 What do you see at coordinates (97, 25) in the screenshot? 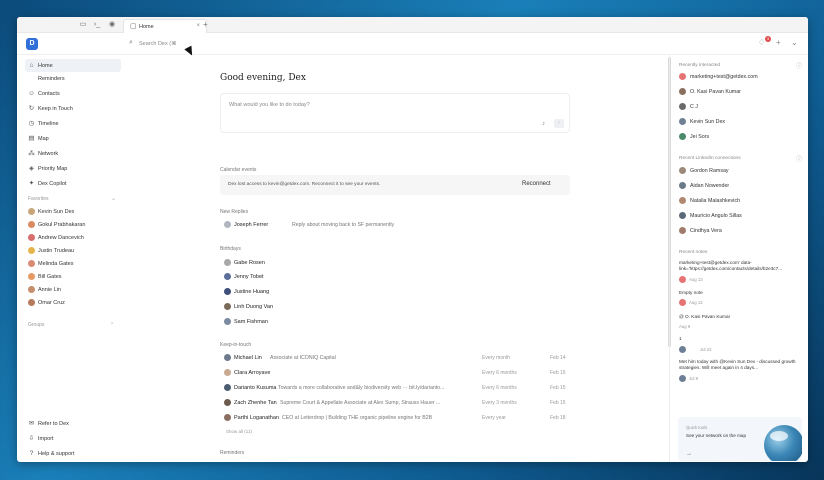
I see `terminal-icon: ›_` at bounding box center [97, 25].